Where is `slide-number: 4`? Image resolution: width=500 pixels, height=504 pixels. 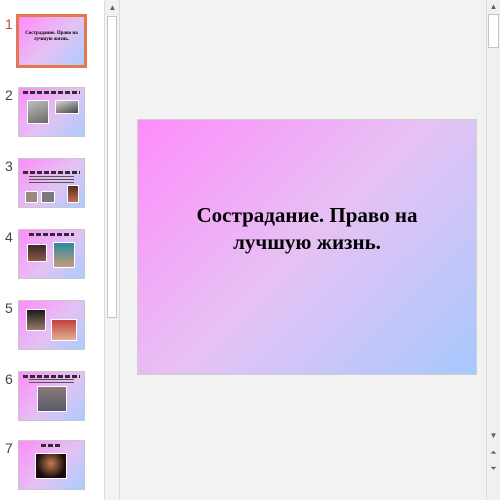 slide-number: 4 is located at coordinates (9, 237).